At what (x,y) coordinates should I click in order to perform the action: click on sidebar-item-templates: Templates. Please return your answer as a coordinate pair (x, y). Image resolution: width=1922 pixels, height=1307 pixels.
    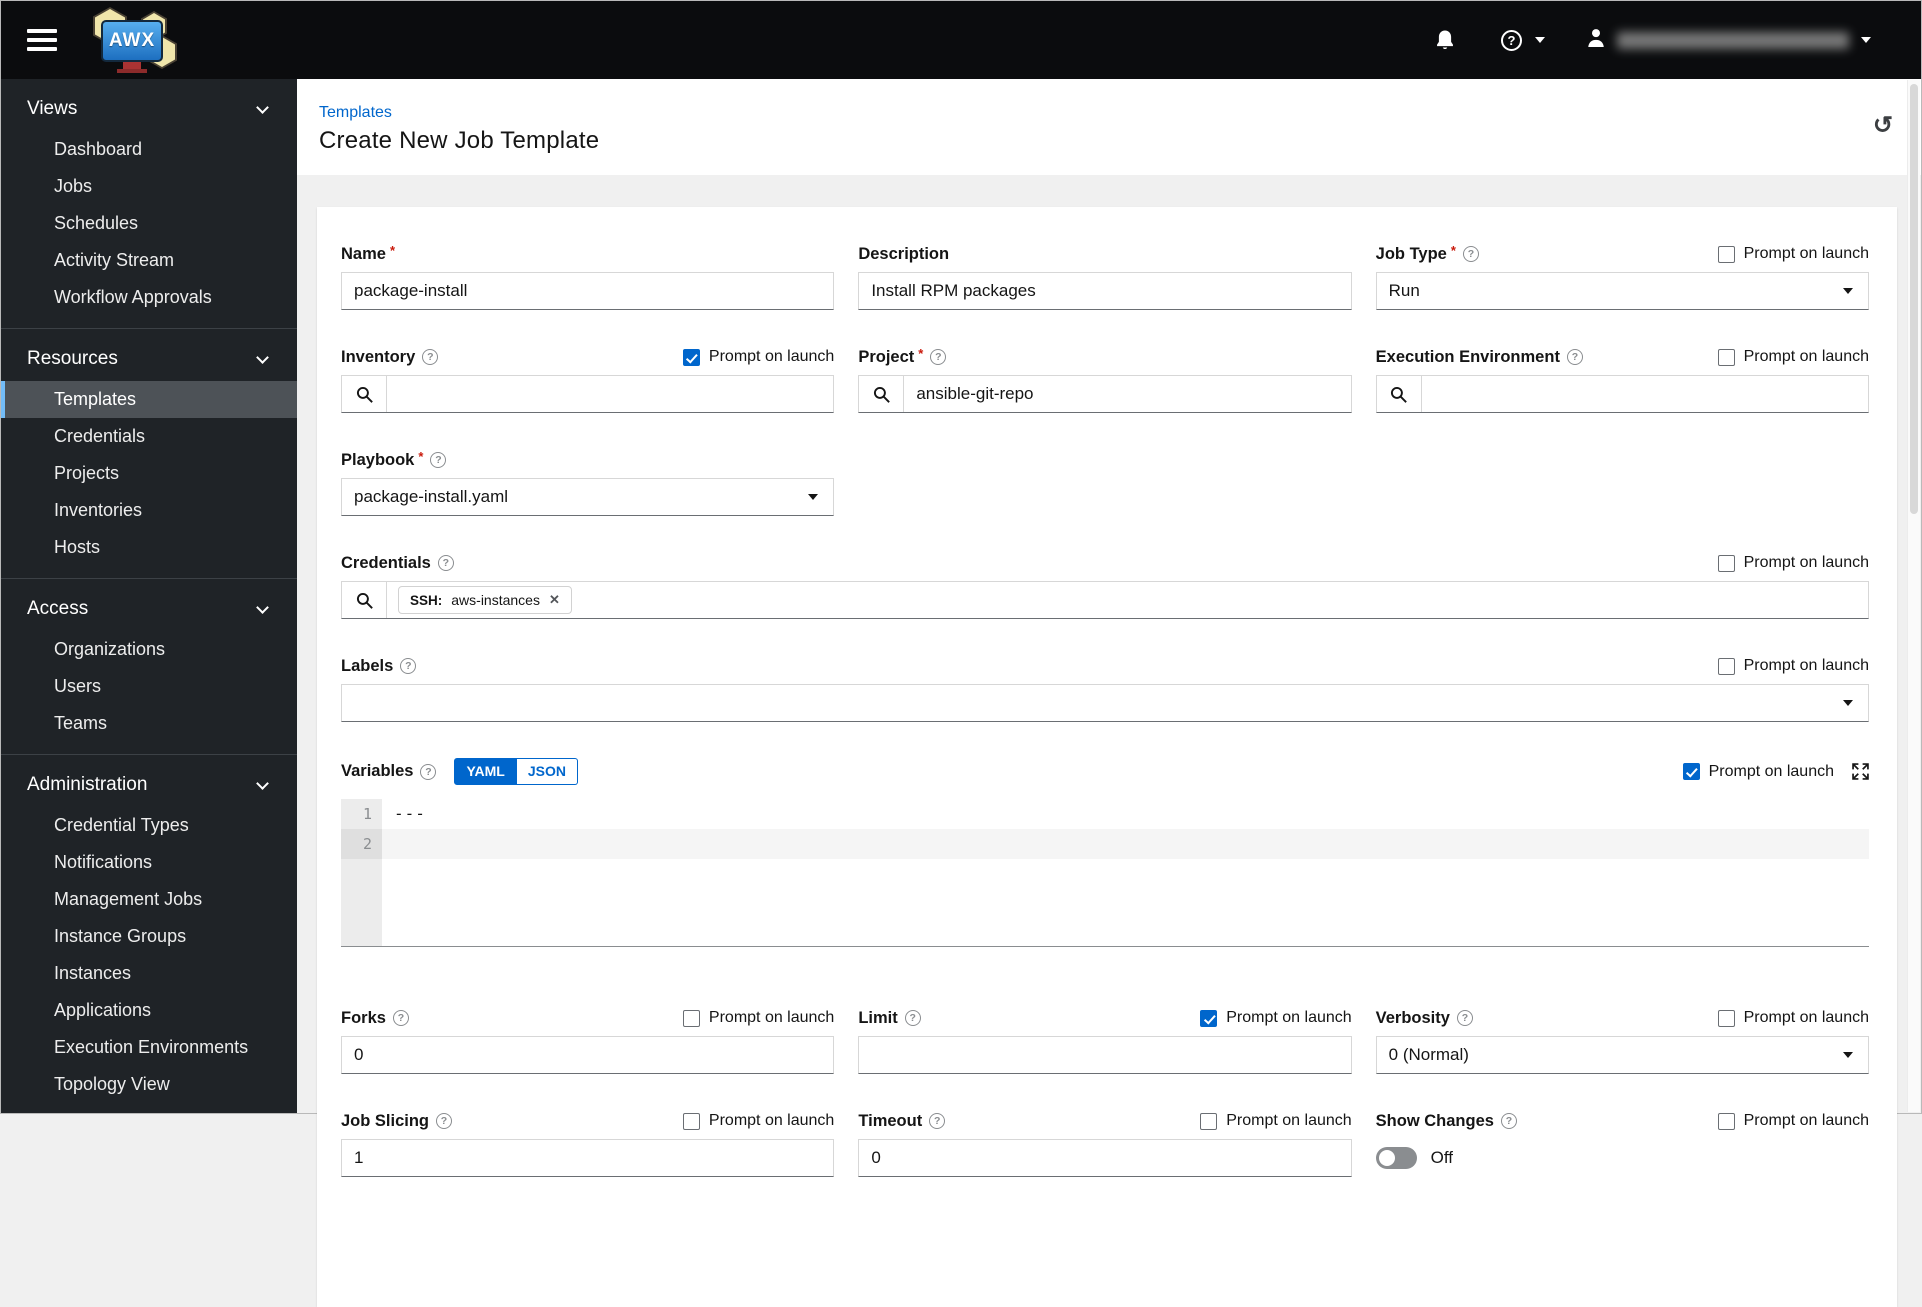
    Looking at the image, I should click on (149, 399).